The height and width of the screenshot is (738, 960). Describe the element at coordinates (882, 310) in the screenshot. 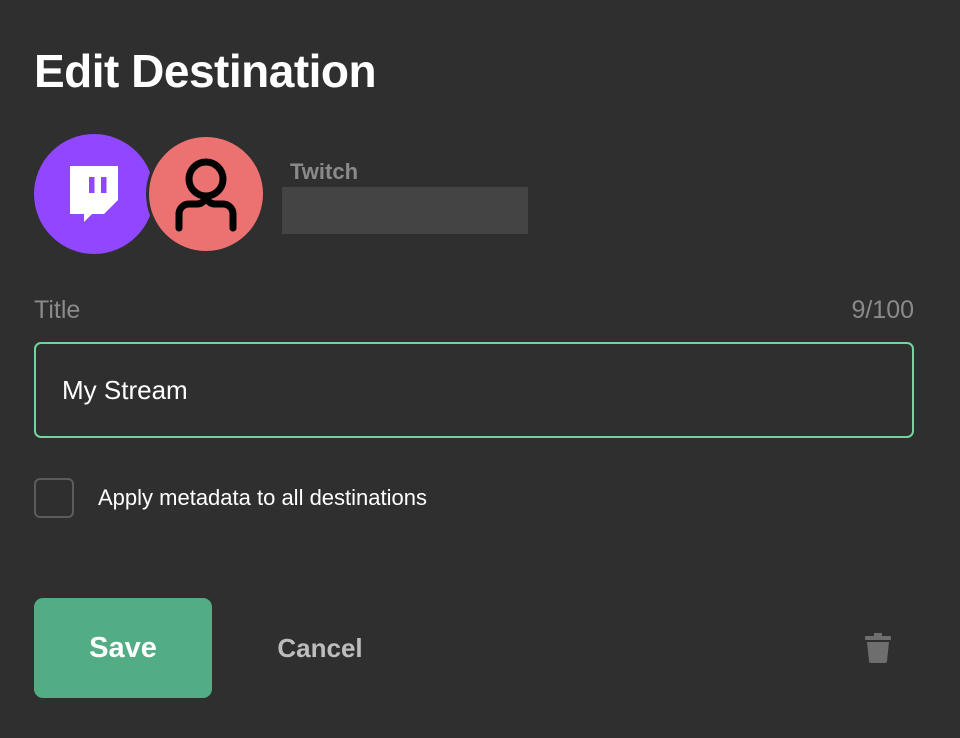

I see `title-character-counter: 9/100` at that location.